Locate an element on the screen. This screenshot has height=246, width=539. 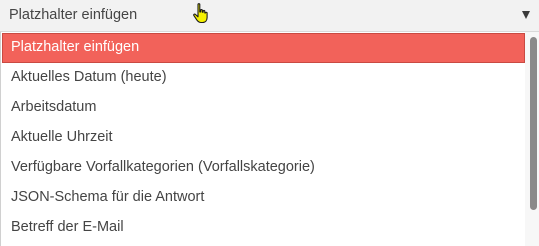
option-label: Platzhalter einfügen is located at coordinates (75, 47).